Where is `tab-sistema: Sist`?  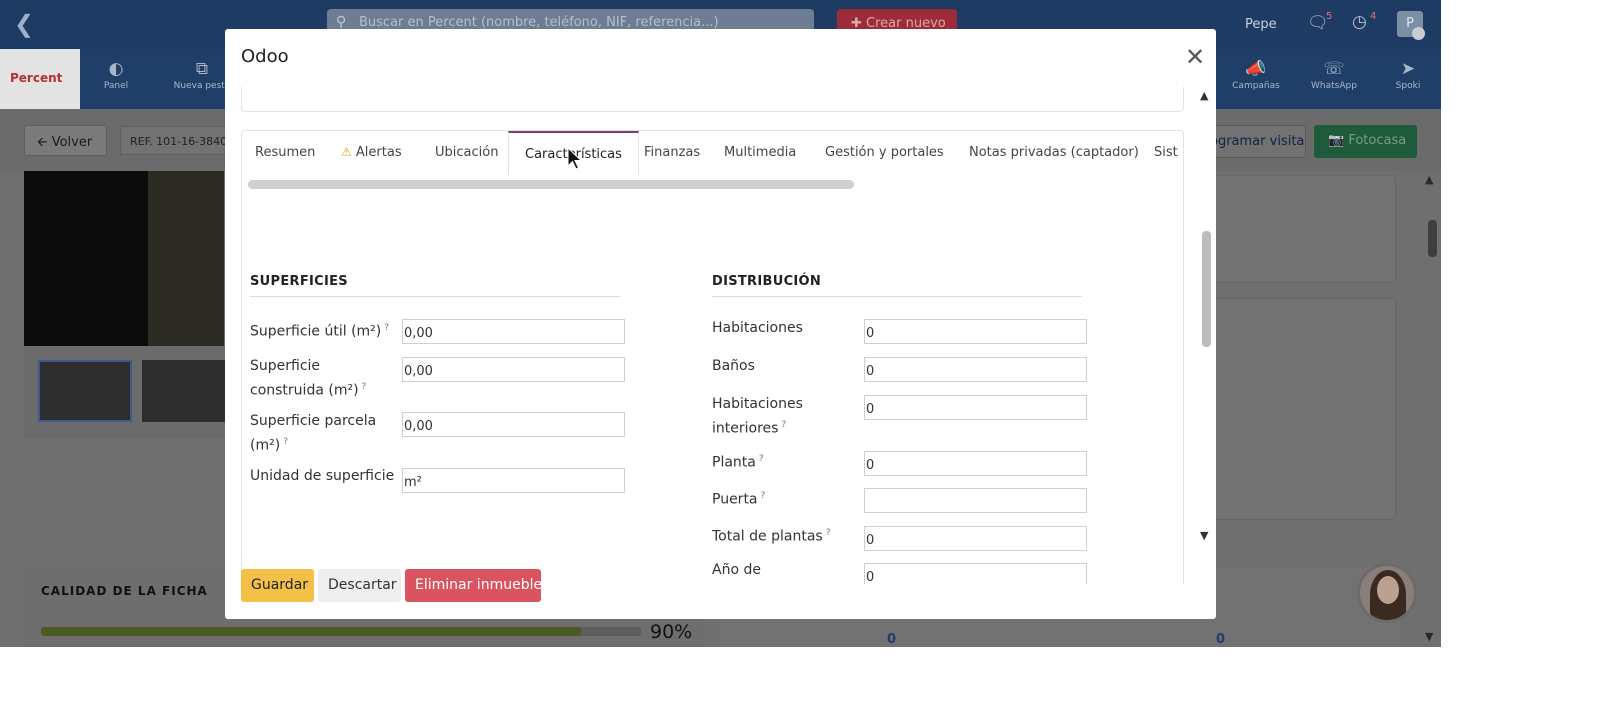 tab-sistema: Sist is located at coordinates (1166, 153).